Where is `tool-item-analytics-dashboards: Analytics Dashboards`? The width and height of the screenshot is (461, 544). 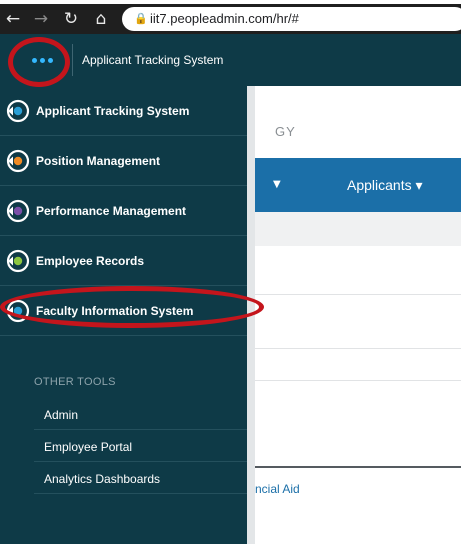 tool-item-analytics-dashboards: Analytics Dashboards is located at coordinates (140, 479).